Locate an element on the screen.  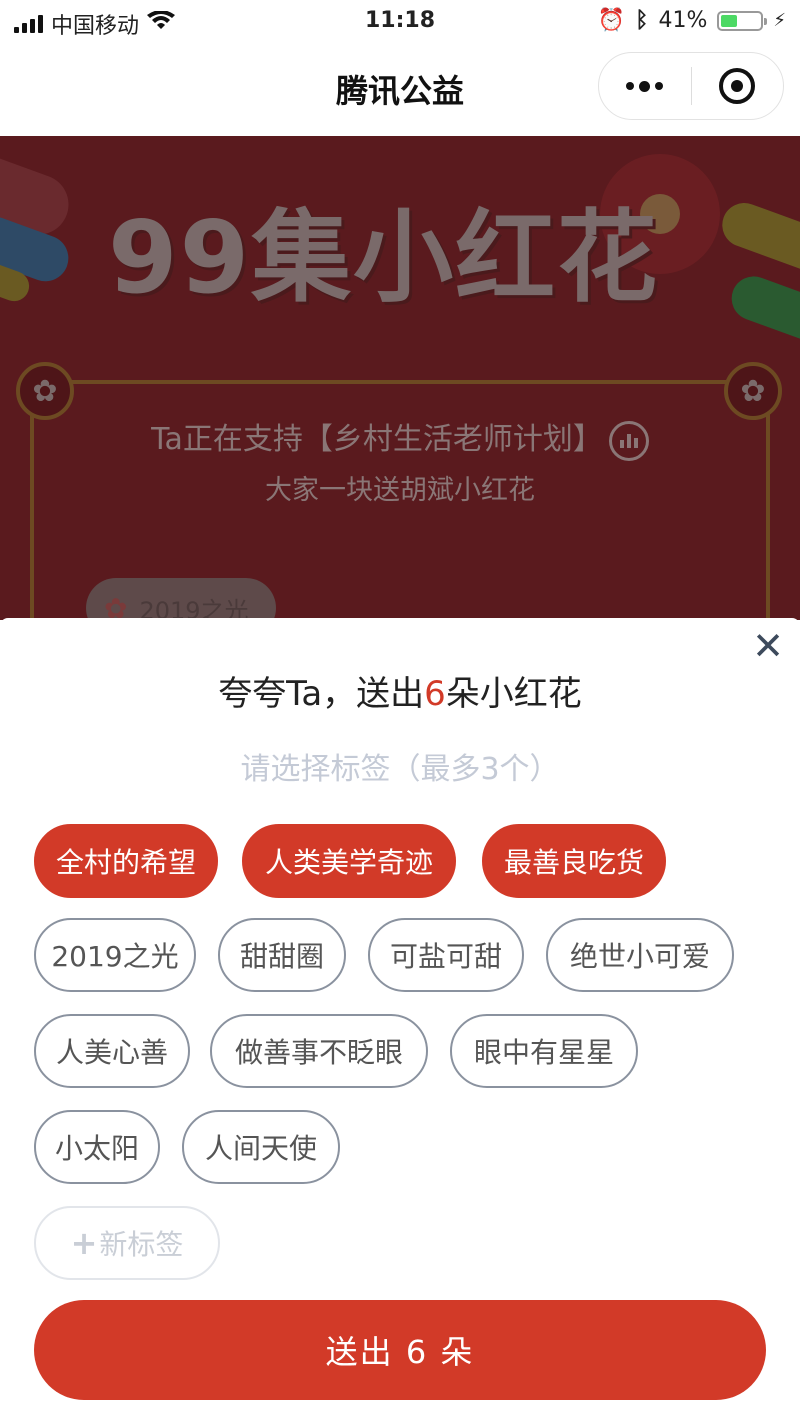
more-button is located at coordinates (645, 86).